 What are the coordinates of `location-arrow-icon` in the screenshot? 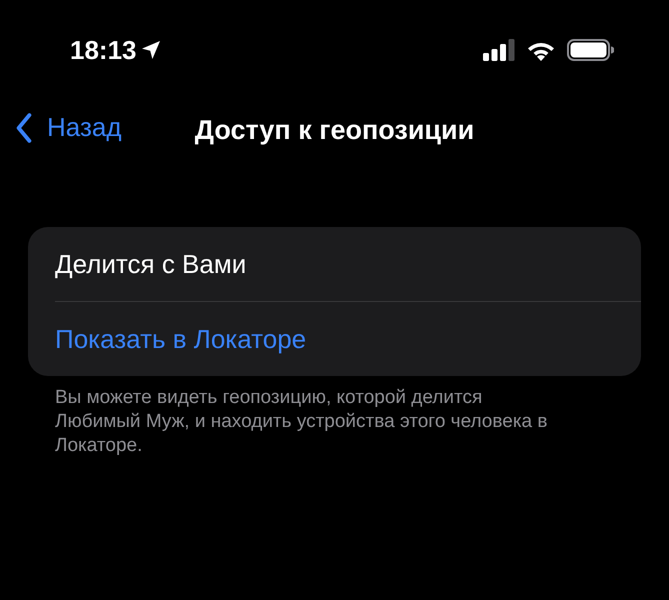 It's located at (150, 50).